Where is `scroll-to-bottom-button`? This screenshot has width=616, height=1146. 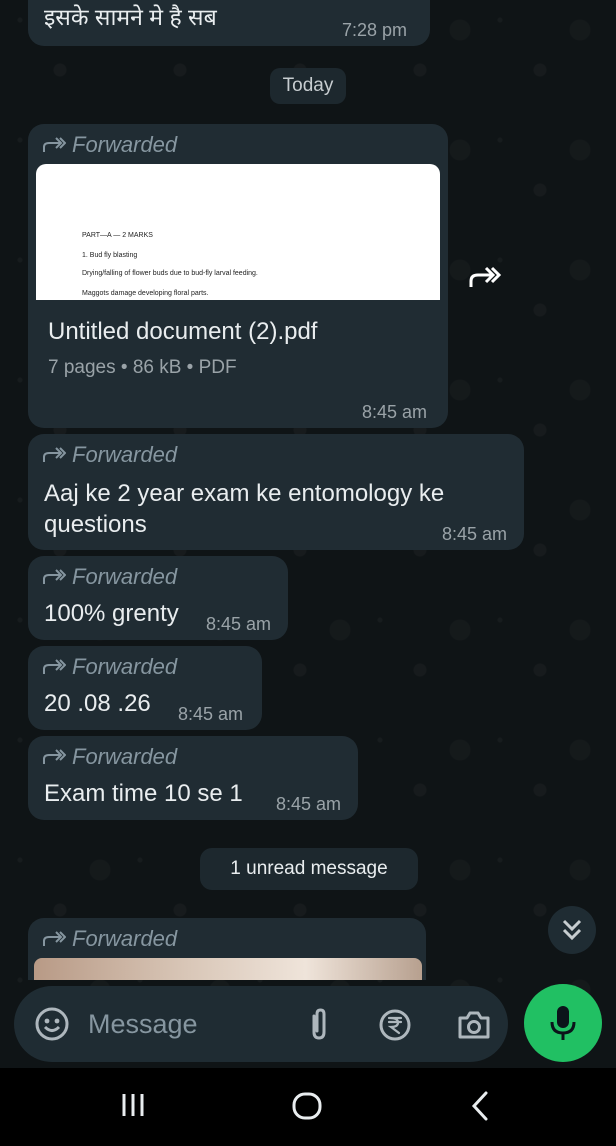
scroll-to-bottom-button is located at coordinates (572, 930).